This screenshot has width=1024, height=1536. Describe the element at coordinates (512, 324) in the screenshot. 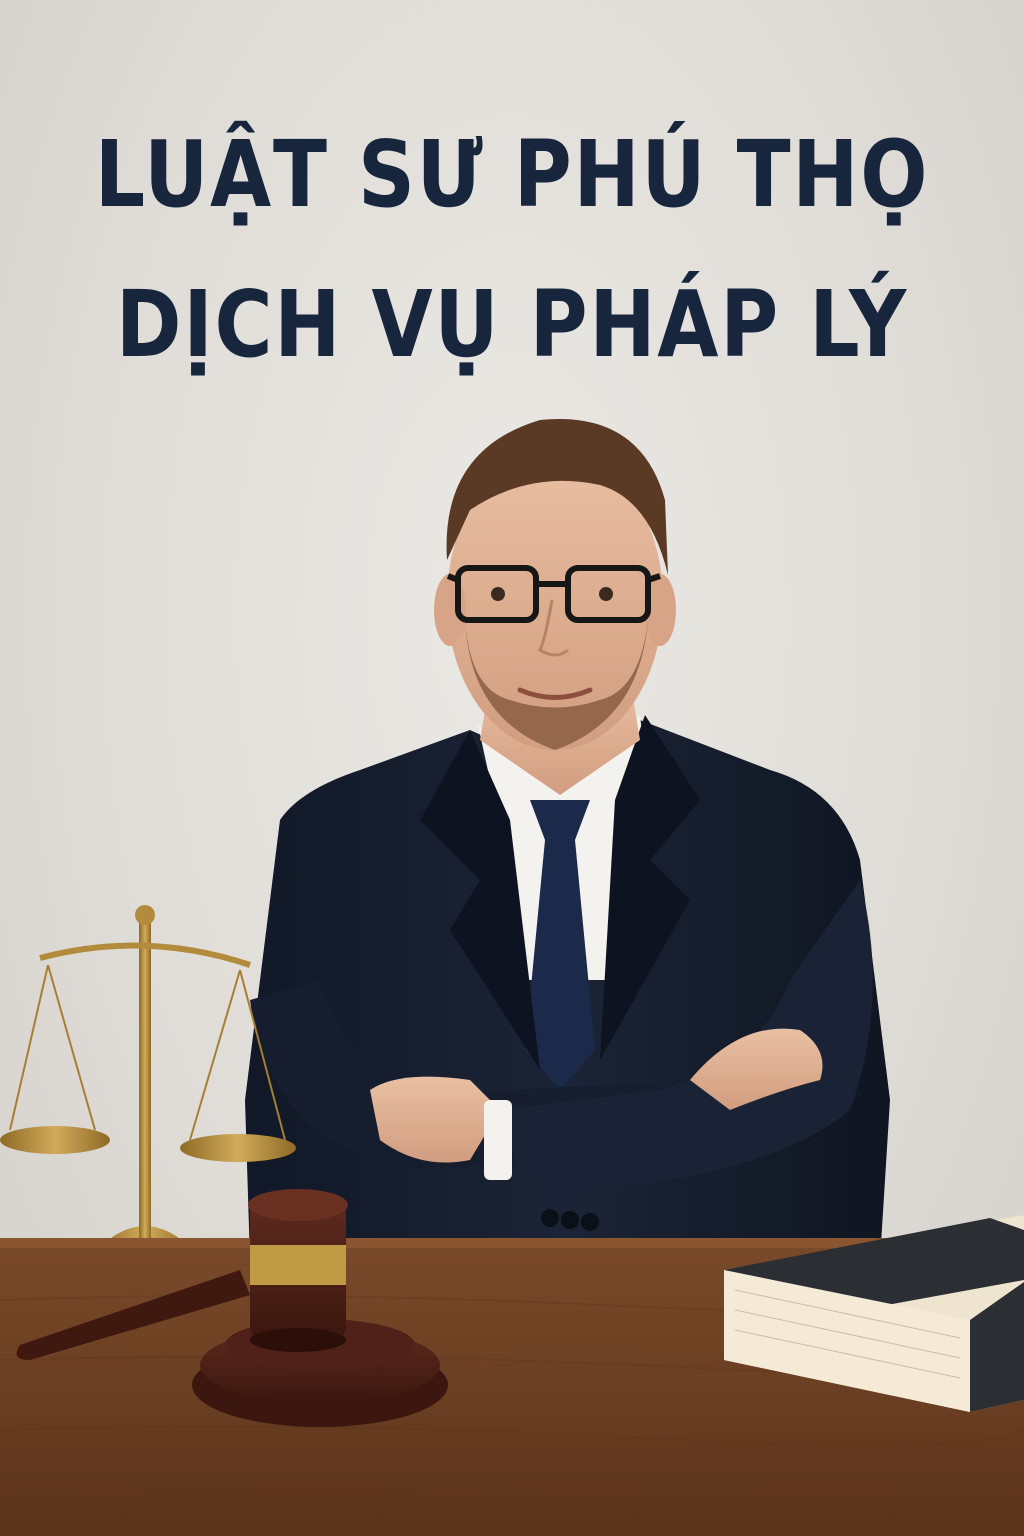

I see `title-line-2: DỊCH VỤ PHÁP LÝ` at that location.